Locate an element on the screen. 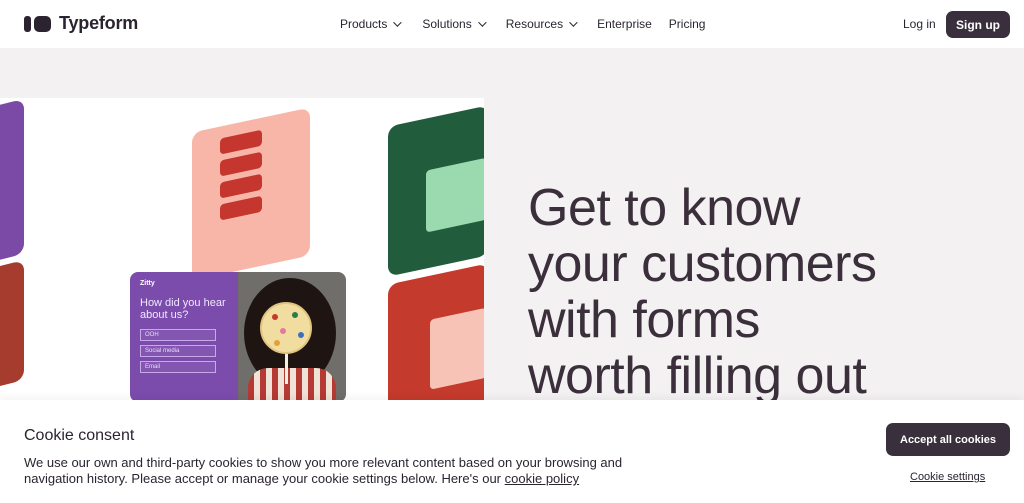  nav-resources-label: Resources is located at coordinates (534, 24).